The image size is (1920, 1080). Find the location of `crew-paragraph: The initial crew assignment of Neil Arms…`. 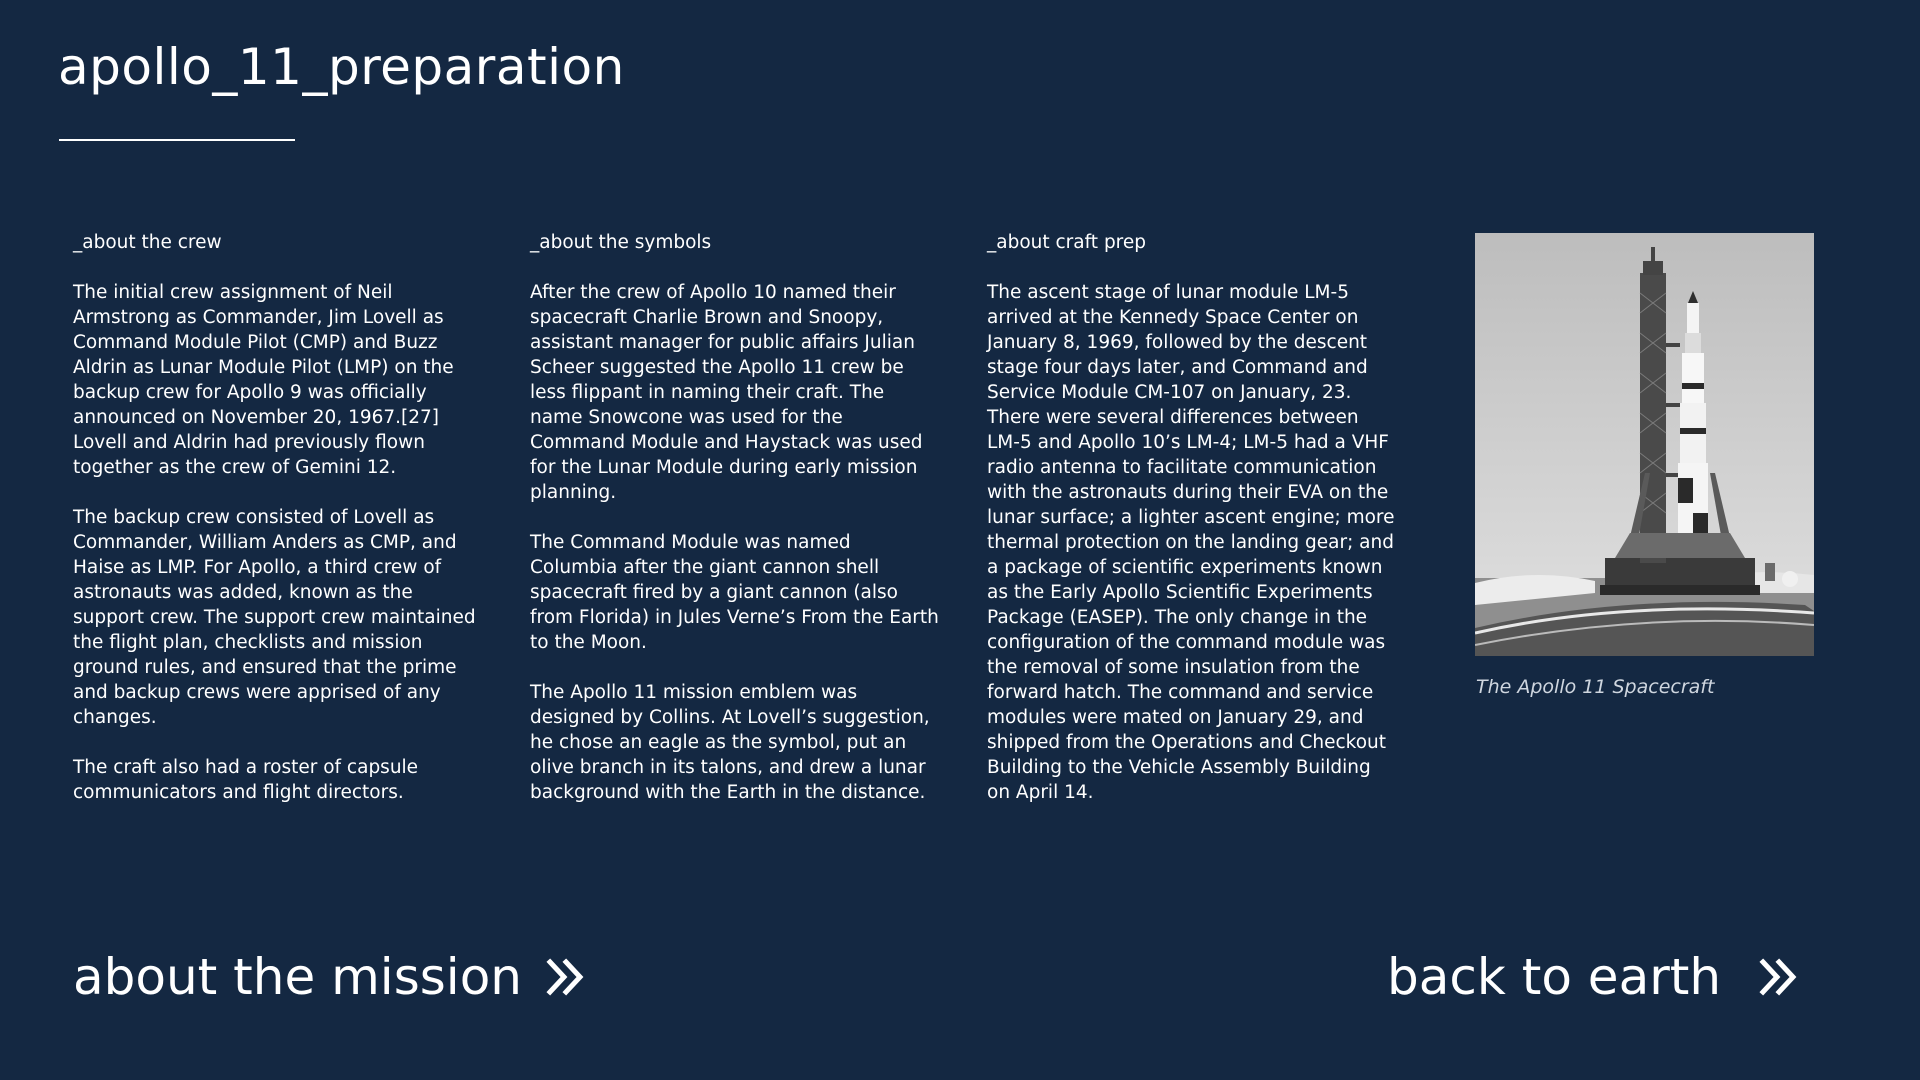

crew-paragraph: The initial crew assignment of Neil Arms… is located at coordinates (263, 380).